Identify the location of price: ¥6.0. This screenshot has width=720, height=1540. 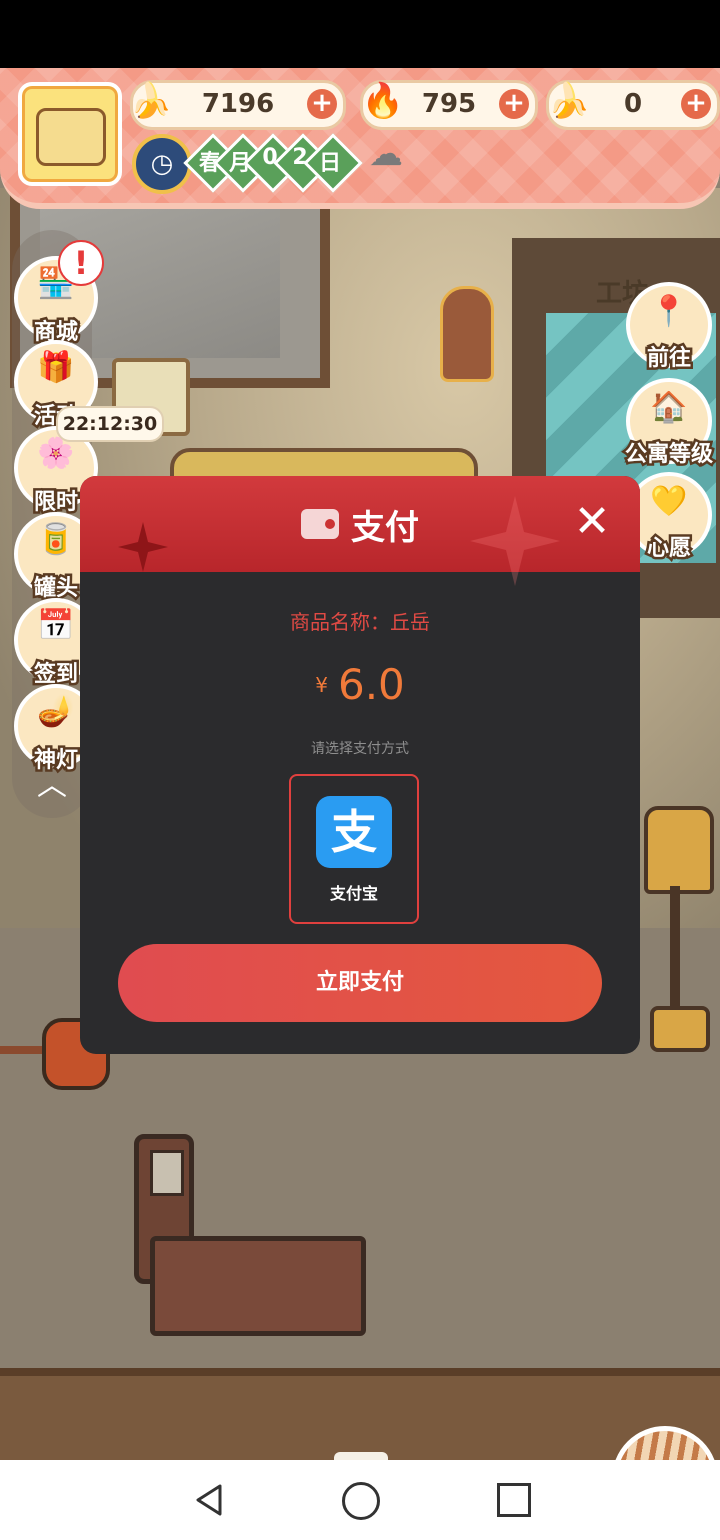
(360, 684).